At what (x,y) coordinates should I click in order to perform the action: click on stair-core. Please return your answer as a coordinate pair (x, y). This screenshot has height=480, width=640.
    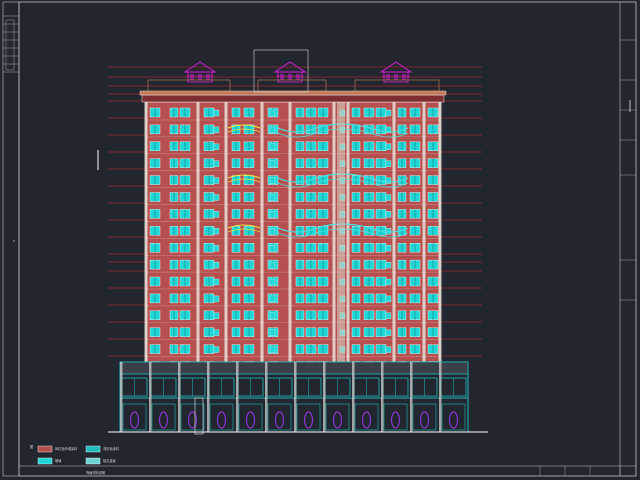
    Looking at the image, I should click on (341, 237).